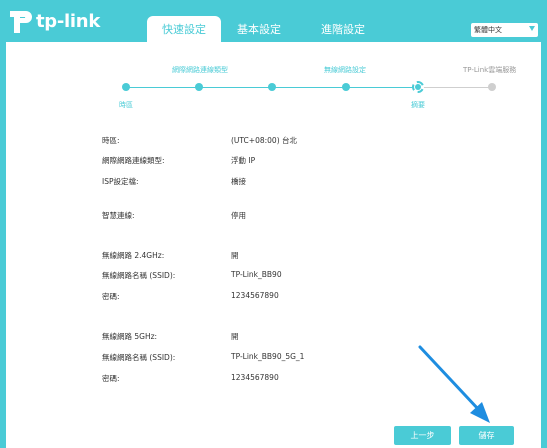  Describe the element at coordinates (504, 30) in the screenshot. I see `language-select: 繁體中文` at that location.